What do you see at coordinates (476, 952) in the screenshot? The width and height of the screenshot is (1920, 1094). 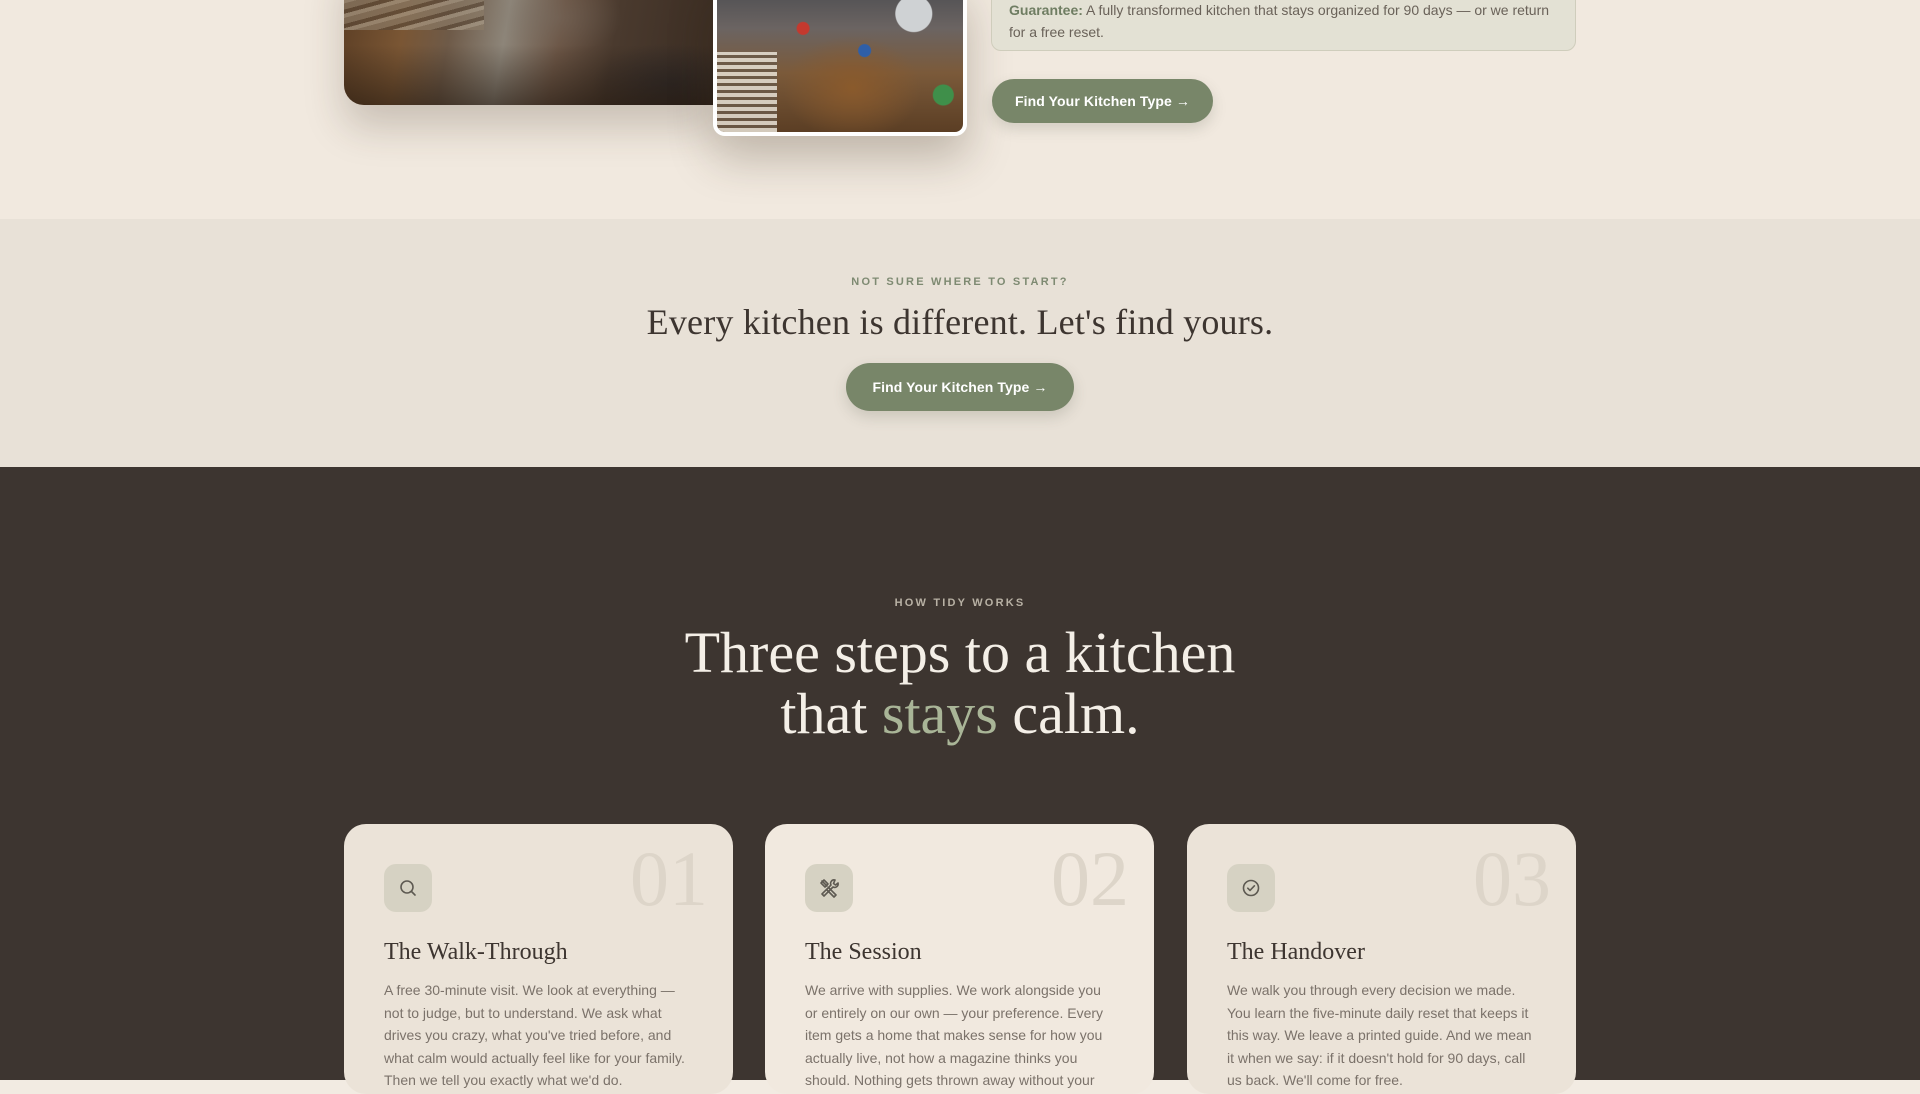 I see `step-title: The Walk-Through` at bounding box center [476, 952].